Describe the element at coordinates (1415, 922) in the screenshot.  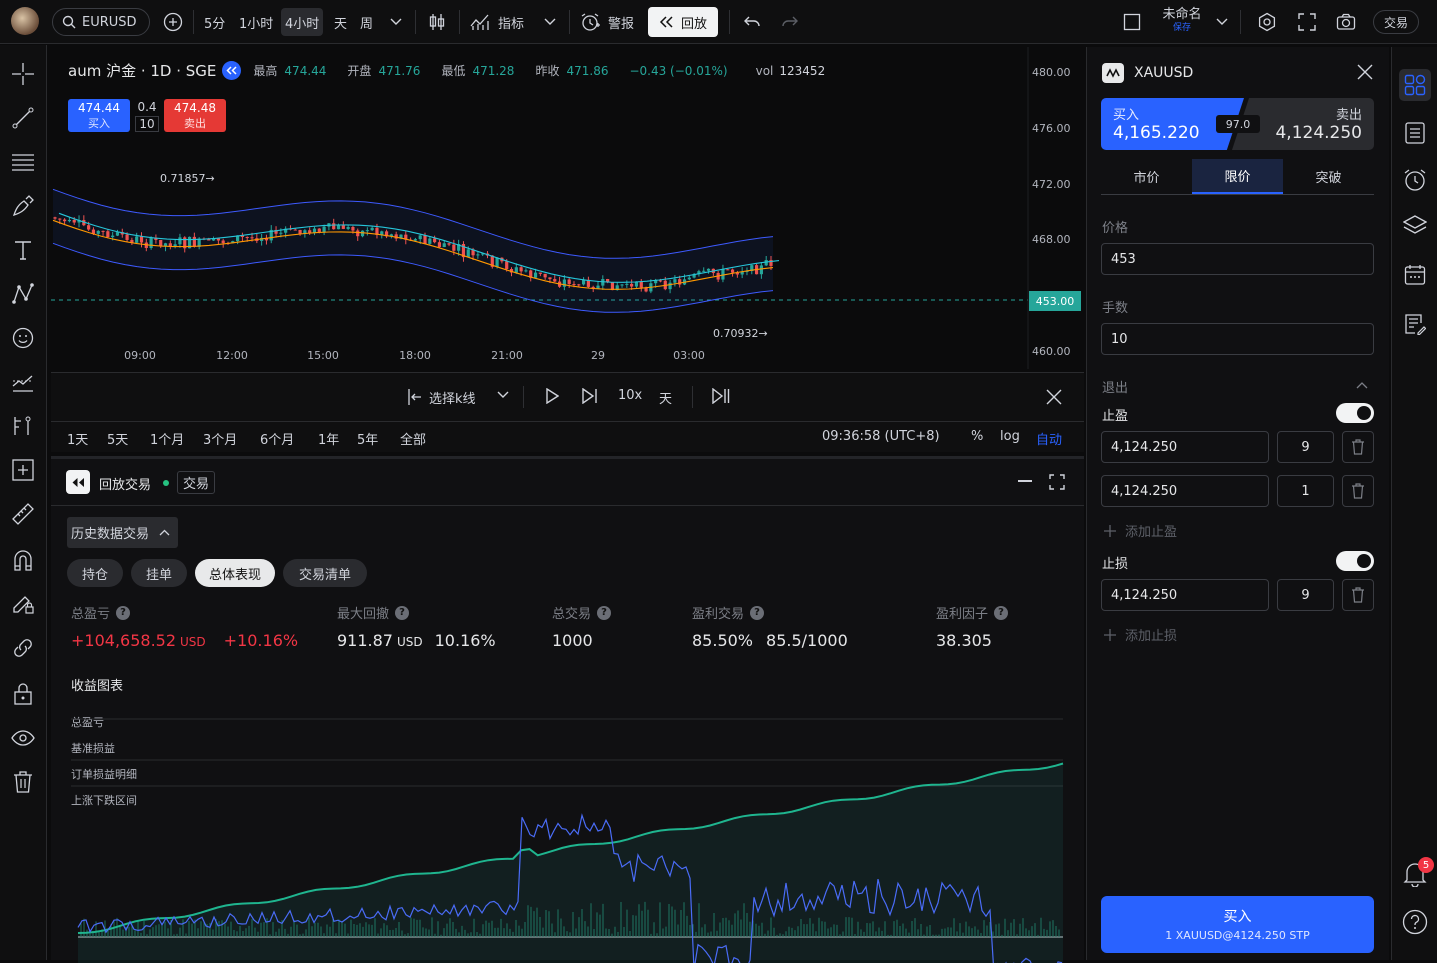
I see `help-button` at that location.